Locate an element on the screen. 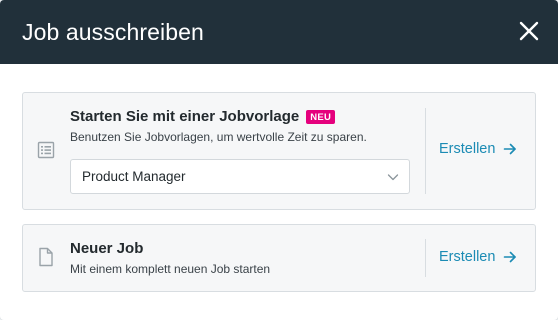 This screenshot has width=558, height=320. close-icon is located at coordinates (529, 31).